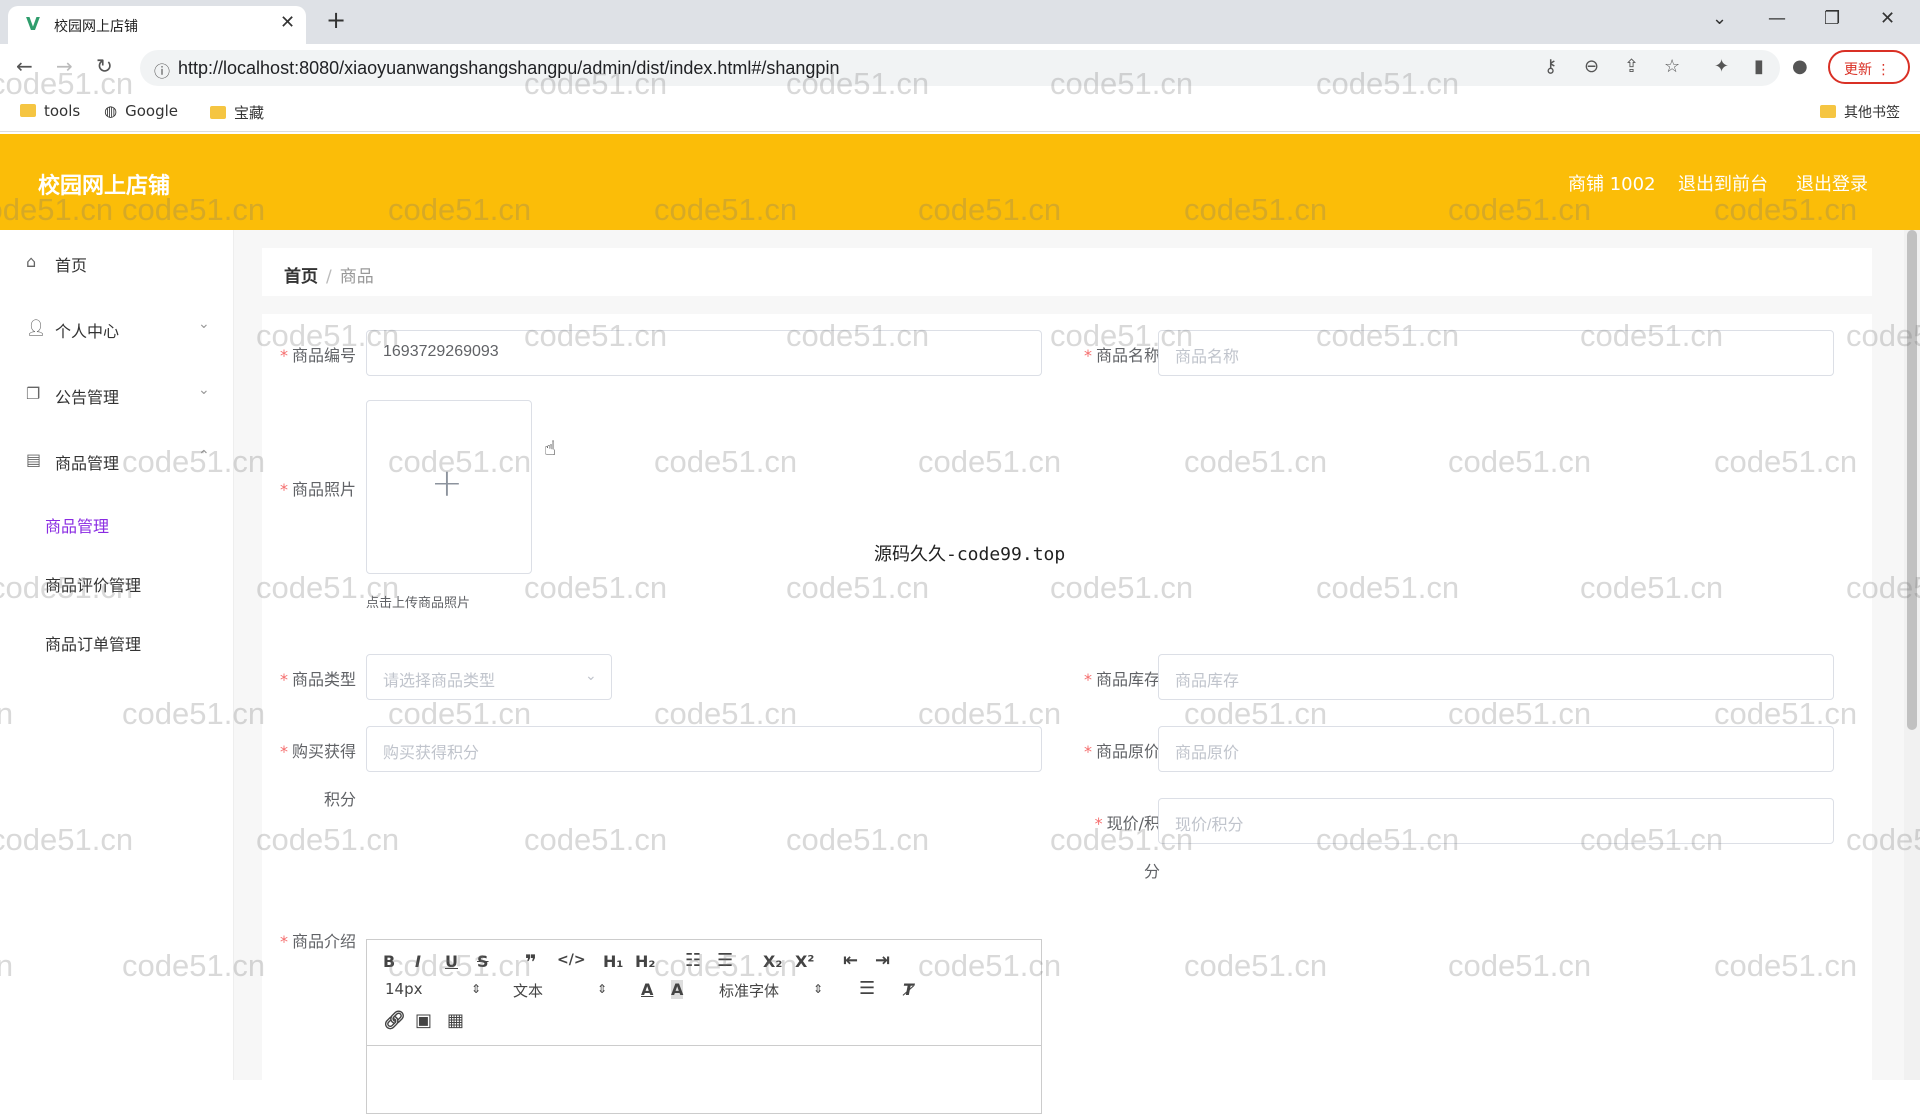 Image resolution: width=1920 pixels, height=1114 pixels. I want to click on submenu-goods-order: 商品订单管理, so click(93, 643).